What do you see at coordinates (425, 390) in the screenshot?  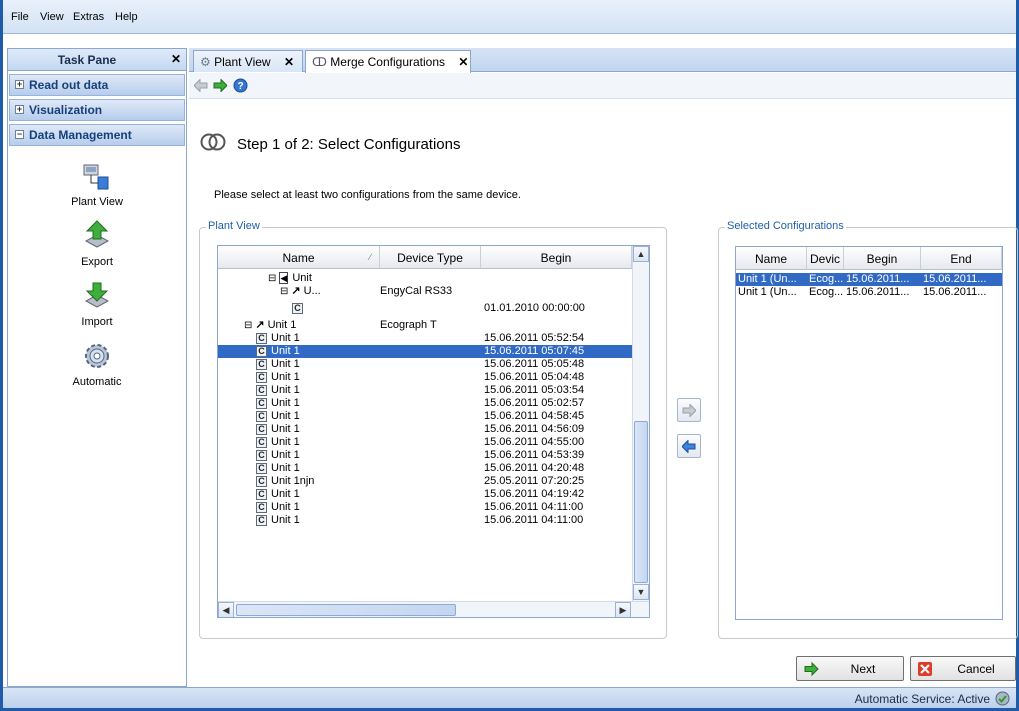 I see `tree-row: C Unit 1 15.06.2011 05:03:54` at bounding box center [425, 390].